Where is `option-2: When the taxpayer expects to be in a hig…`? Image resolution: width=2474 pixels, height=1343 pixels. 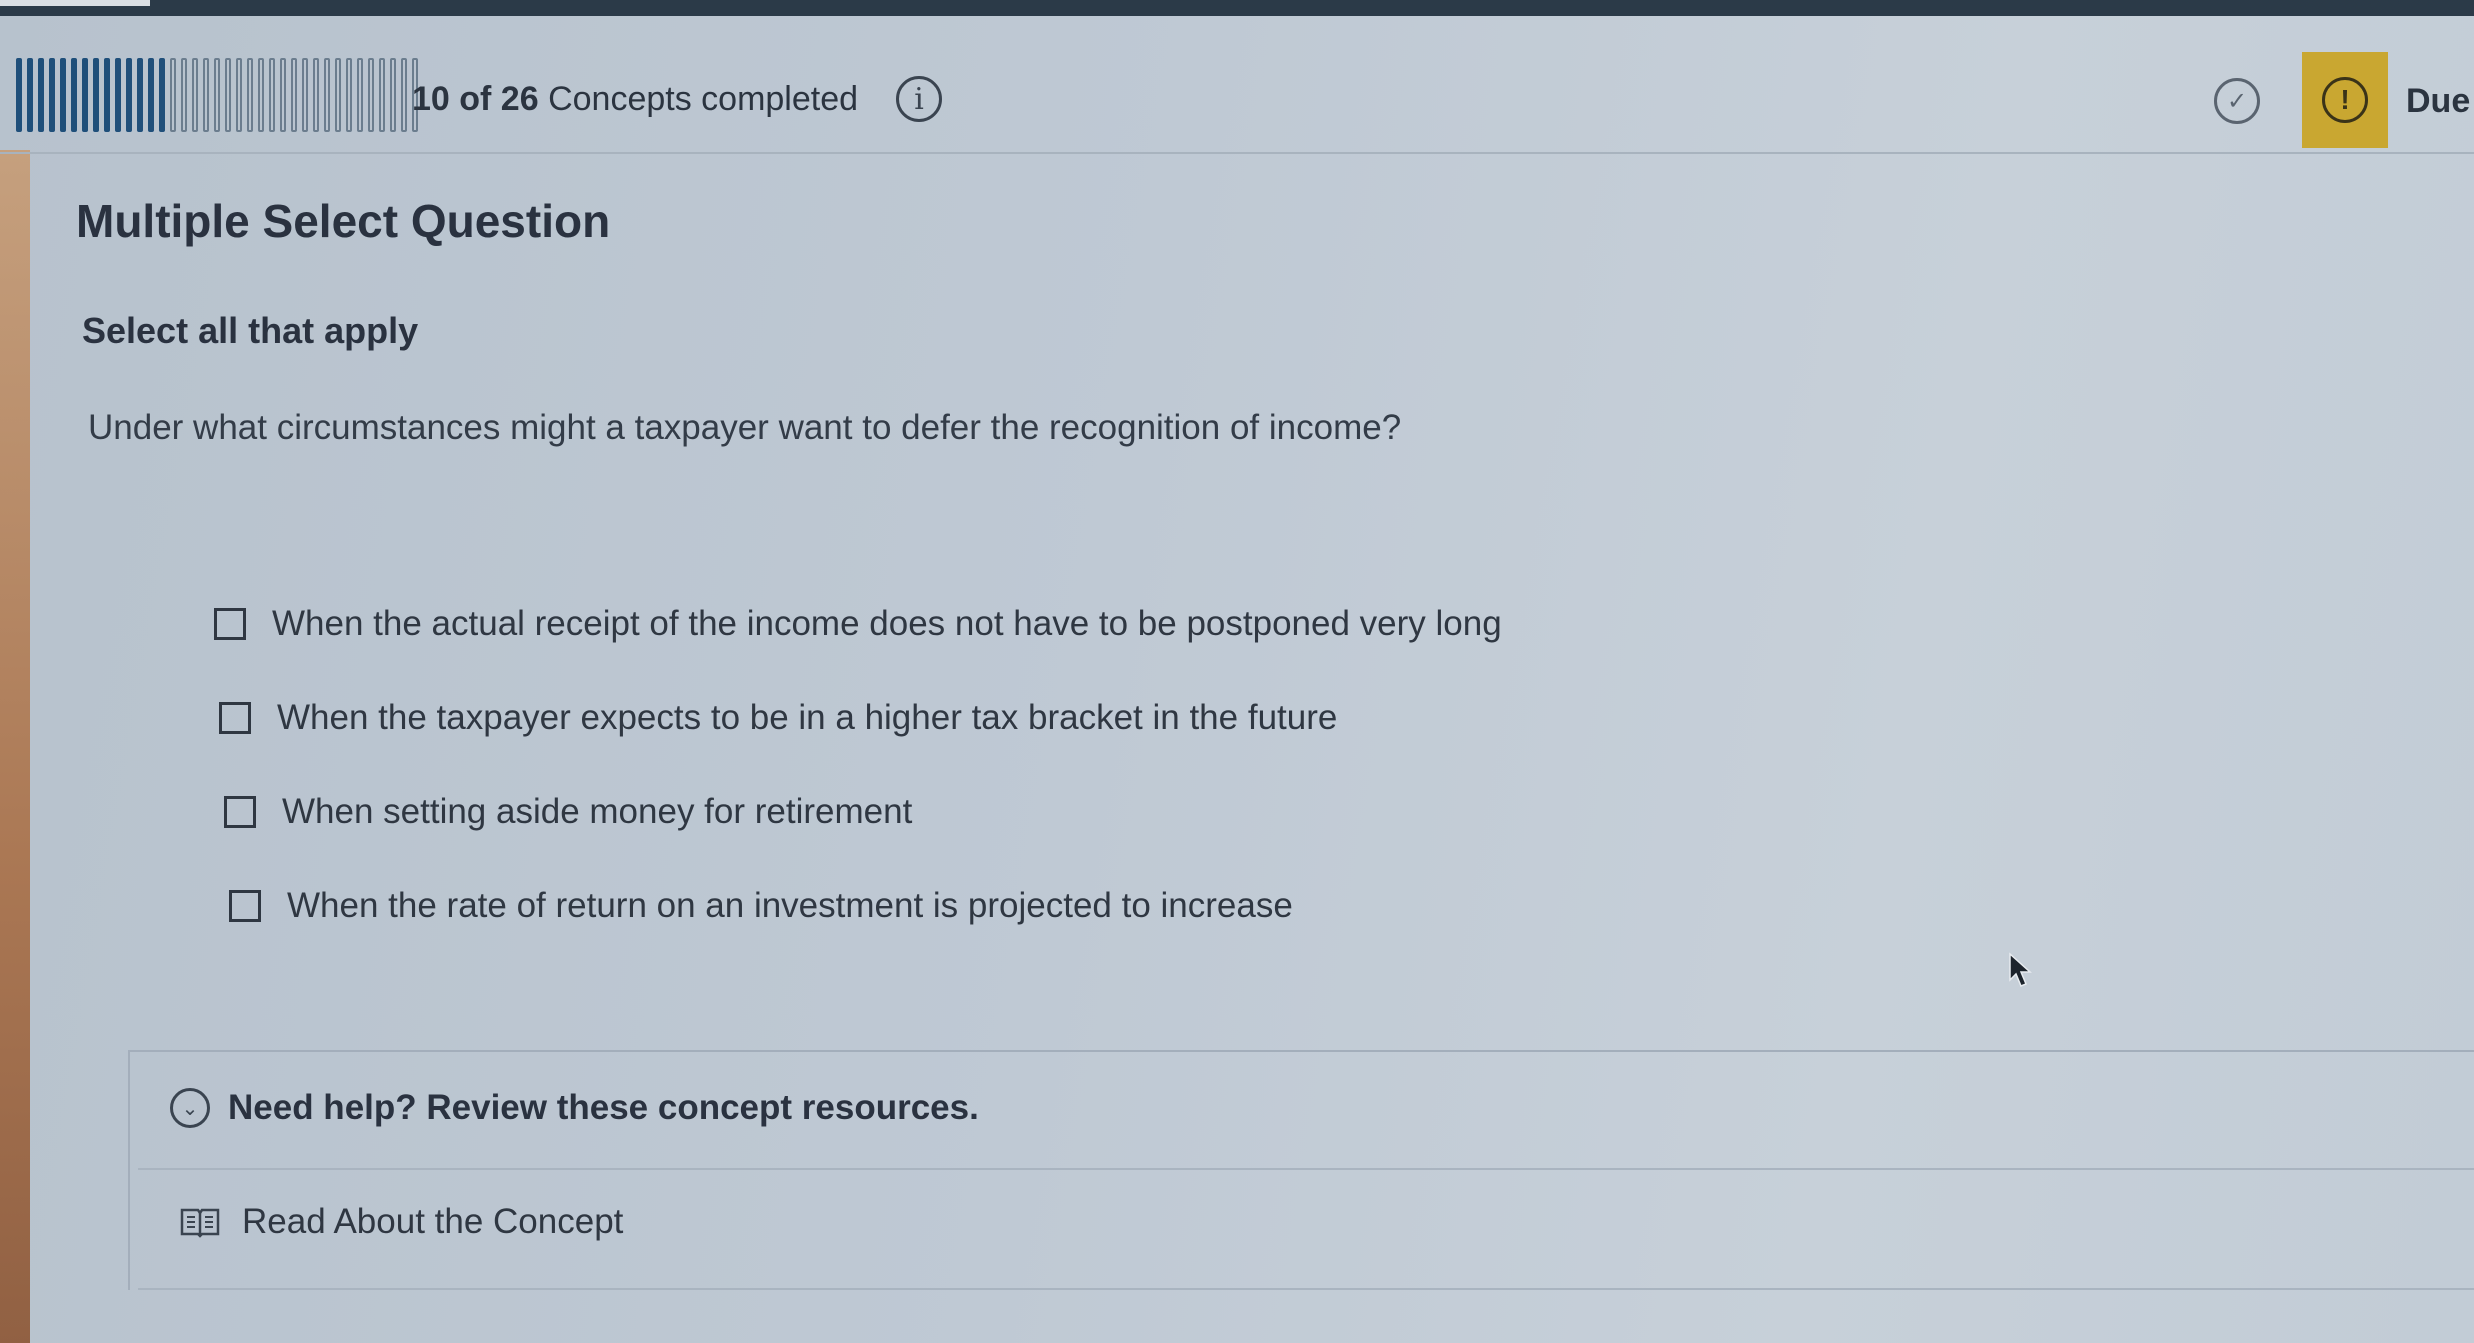
option-2: When the taxpayer expects to be in a hig… is located at coordinates (778, 718).